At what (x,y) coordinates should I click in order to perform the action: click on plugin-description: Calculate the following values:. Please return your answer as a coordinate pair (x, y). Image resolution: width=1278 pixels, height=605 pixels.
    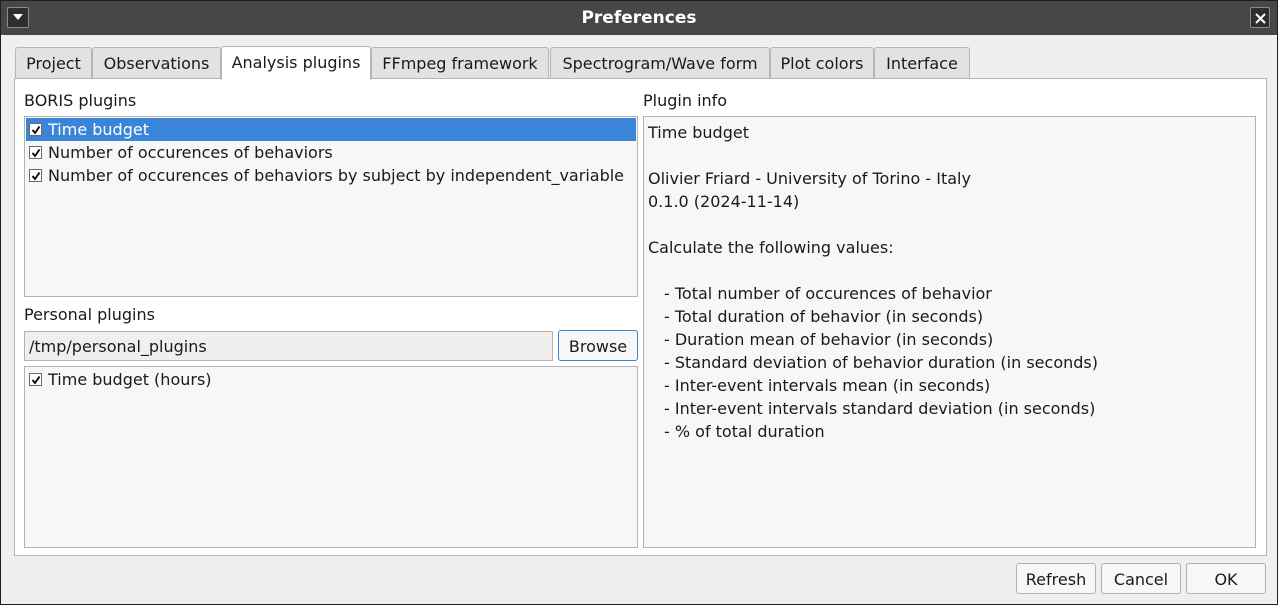
    Looking at the image, I should click on (771, 247).